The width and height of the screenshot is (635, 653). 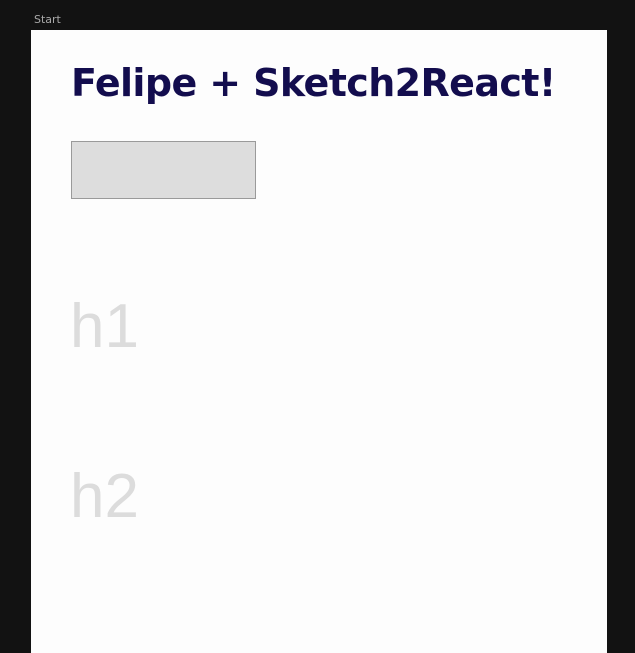 I want to click on placeholder-rectangle, so click(x=163, y=170).